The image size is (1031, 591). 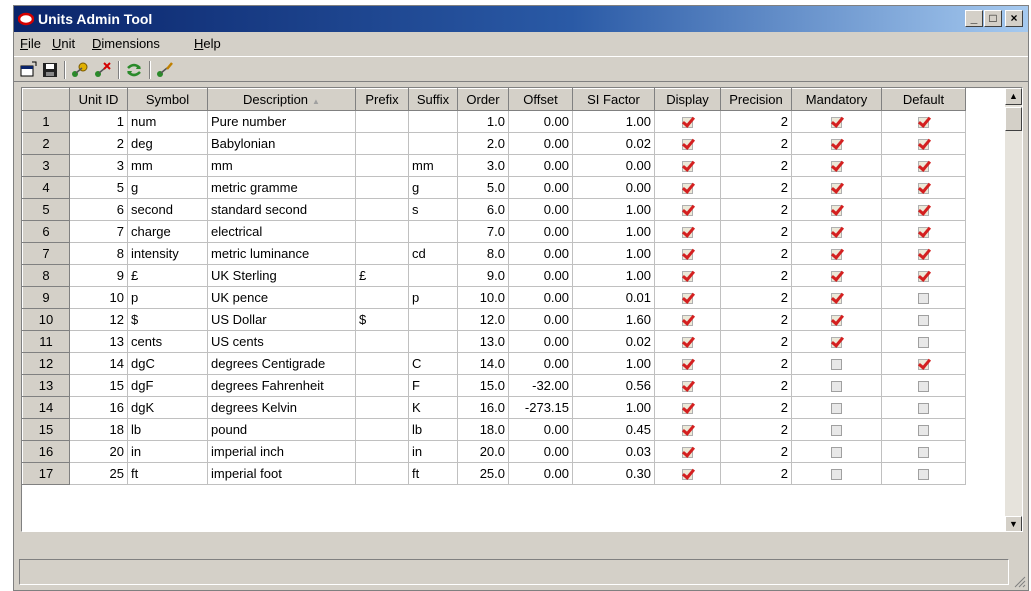 I want to click on row-number: 13, so click(x=46, y=385).